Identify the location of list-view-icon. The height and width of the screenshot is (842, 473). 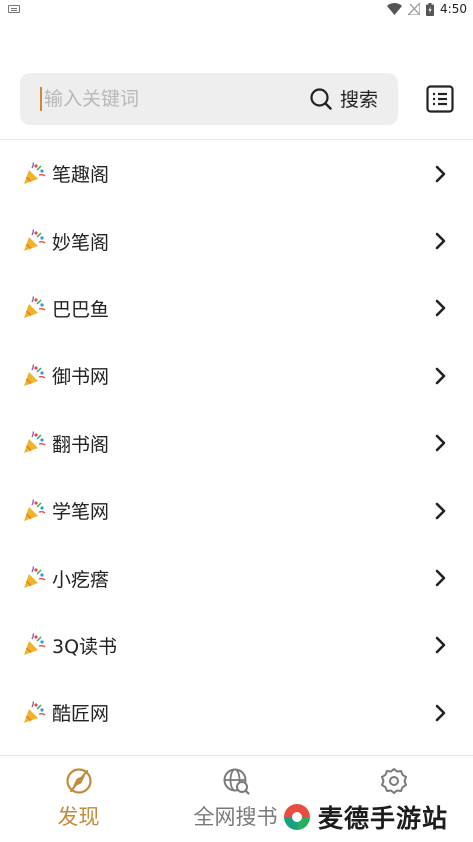
(440, 99).